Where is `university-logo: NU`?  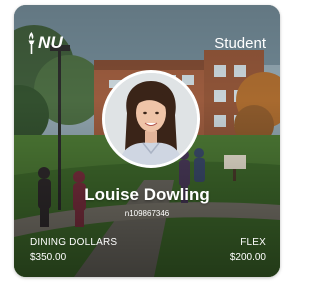
university-logo: NU is located at coordinates (45, 43).